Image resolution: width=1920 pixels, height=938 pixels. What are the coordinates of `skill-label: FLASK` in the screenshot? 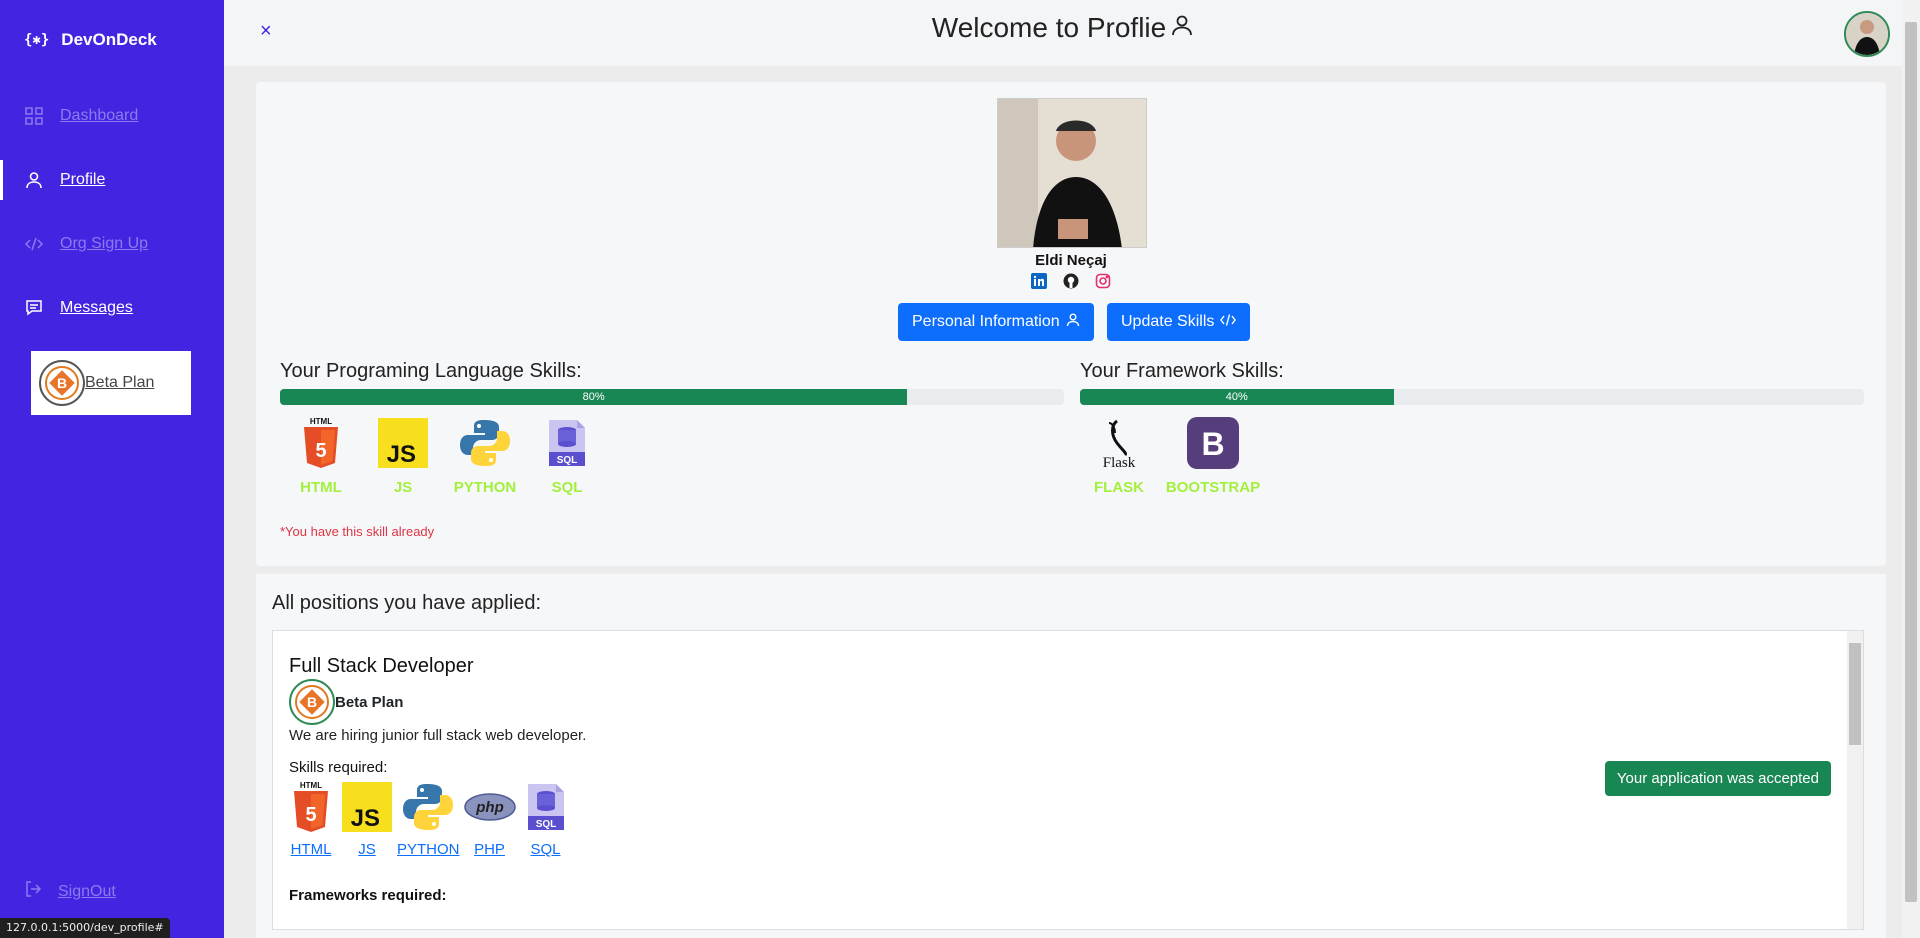 It's located at (1119, 487).